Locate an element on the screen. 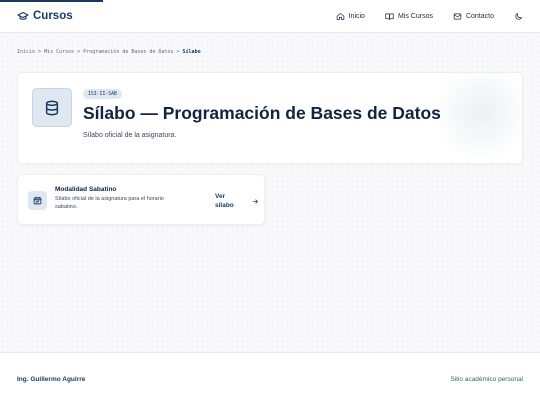  calendar-icon is located at coordinates (37, 200).